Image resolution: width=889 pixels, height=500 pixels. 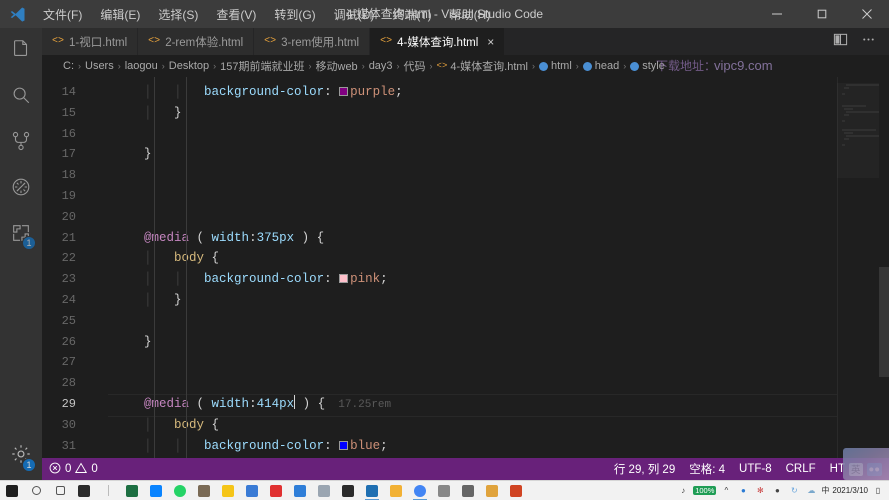 I want to click on app-icon-folder, so click(x=300, y=490).